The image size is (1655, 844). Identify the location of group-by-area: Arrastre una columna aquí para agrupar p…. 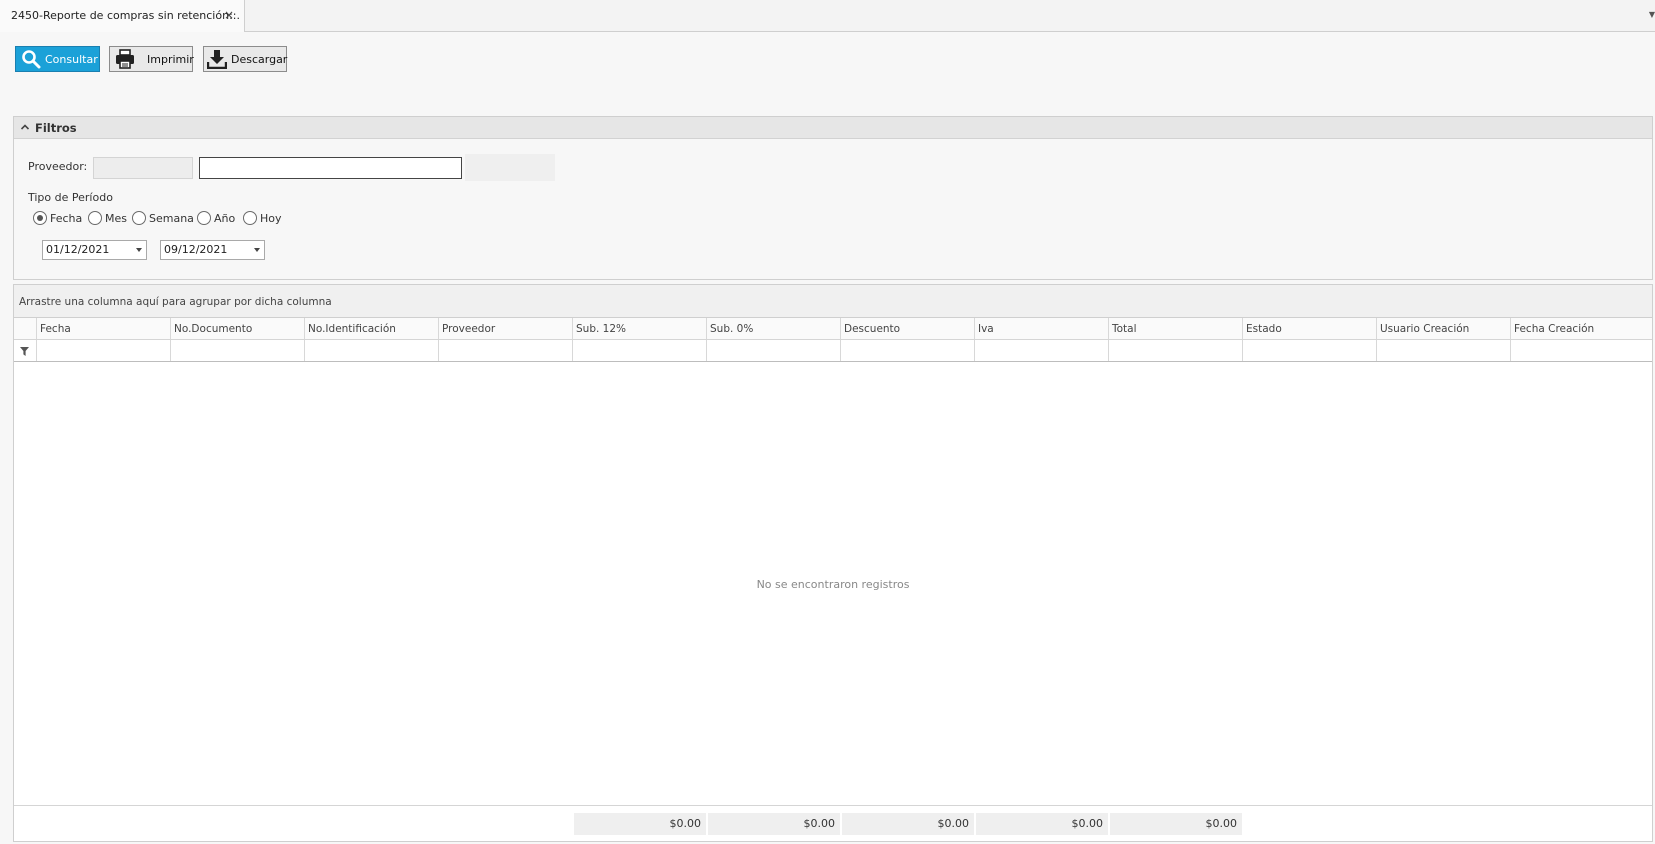
(833, 301).